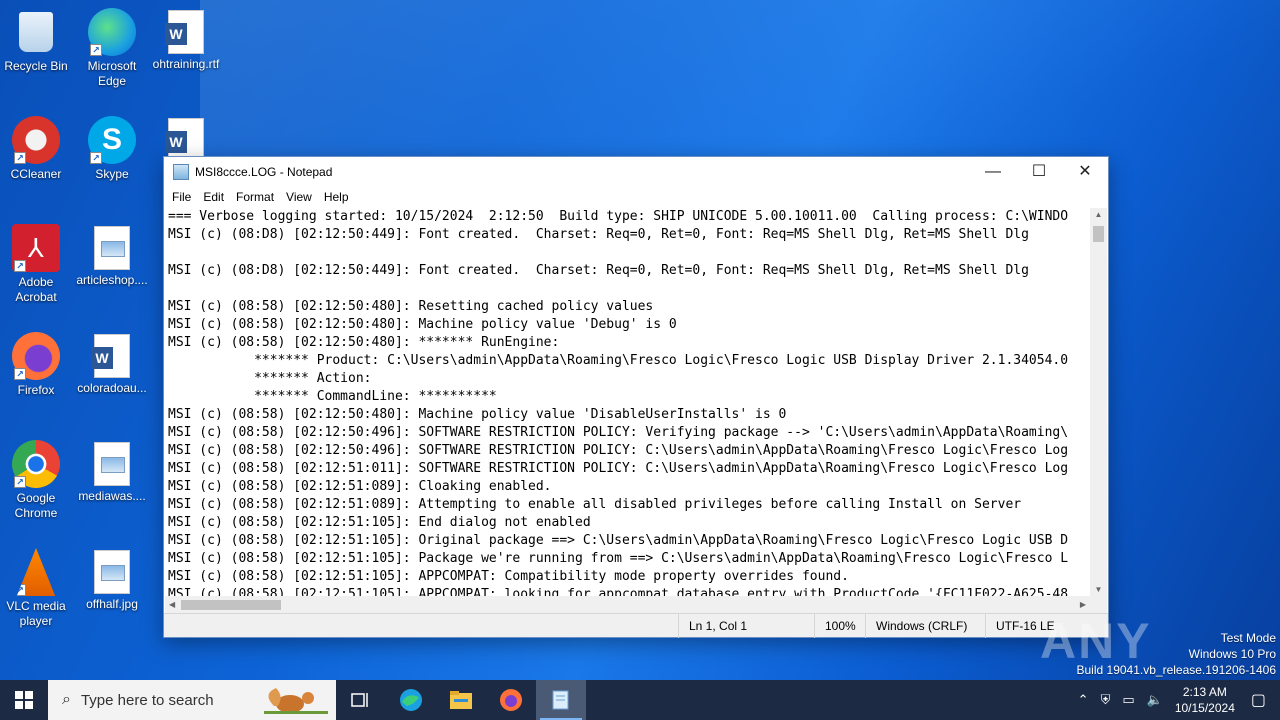 The width and height of the screenshot is (1280, 720). What do you see at coordinates (636, 197) in the screenshot?
I see `menu-bar: File Edit Format View Help` at bounding box center [636, 197].